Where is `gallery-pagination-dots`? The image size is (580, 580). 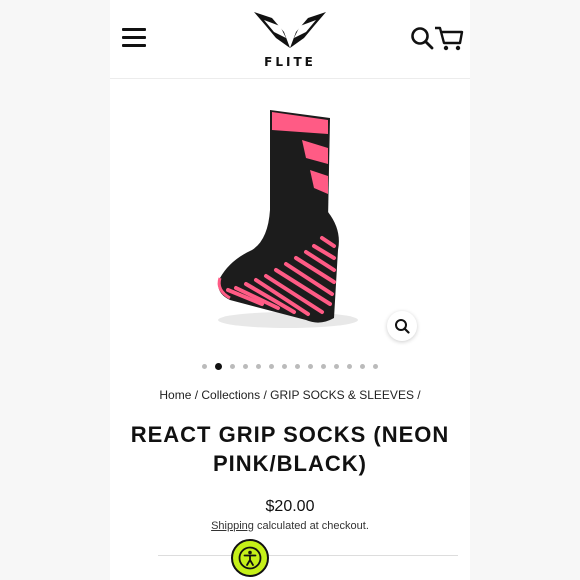 gallery-pagination-dots is located at coordinates (290, 366).